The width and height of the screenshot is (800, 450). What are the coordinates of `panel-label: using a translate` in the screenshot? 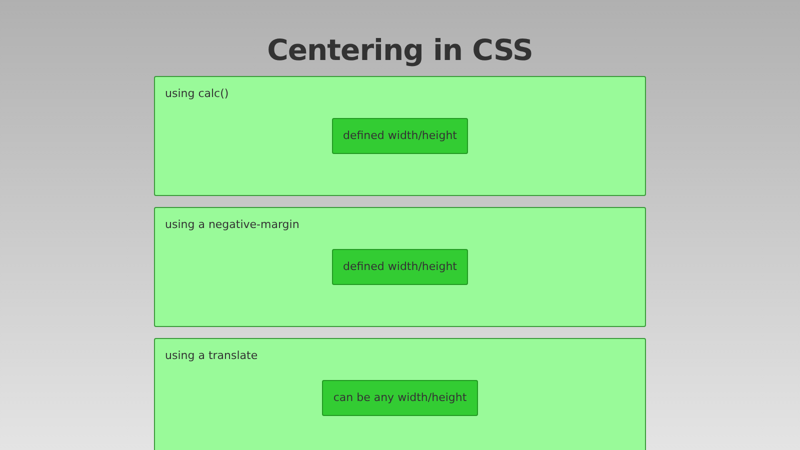 It's located at (211, 356).